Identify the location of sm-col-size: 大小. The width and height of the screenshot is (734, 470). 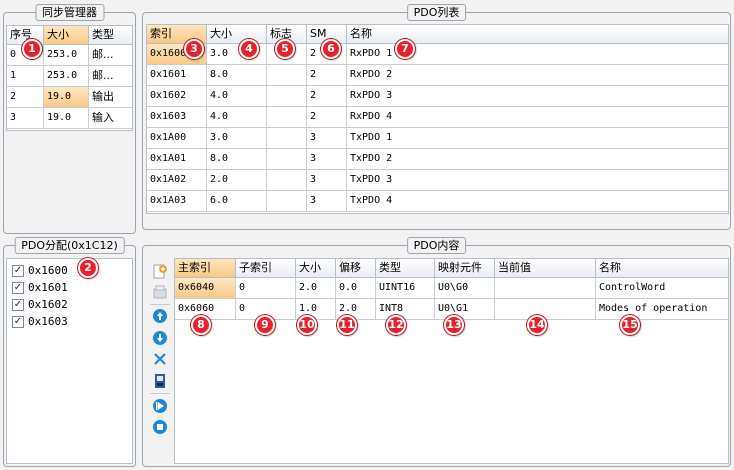
(66, 35).